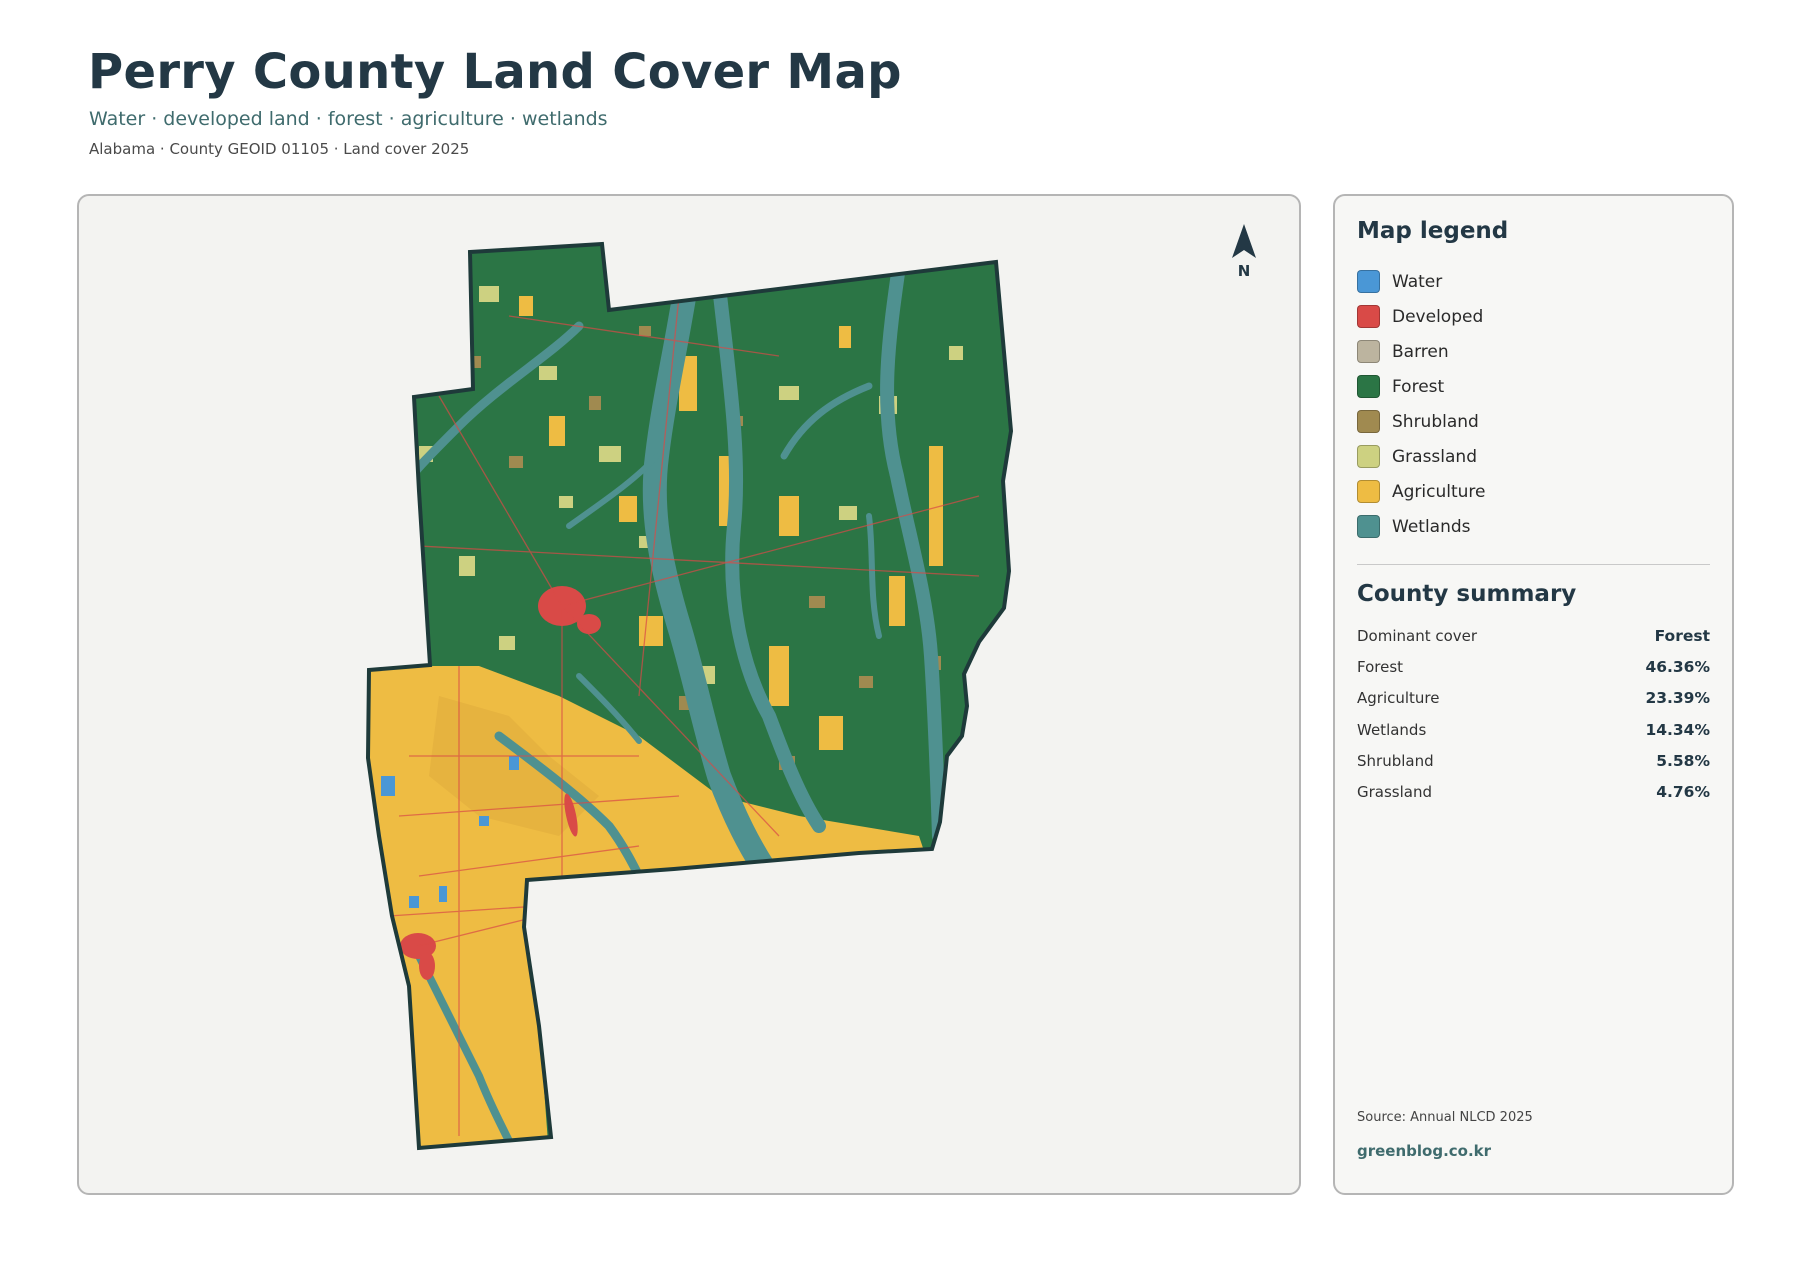 The image size is (1800, 1273). What do you see at coordinates (1533, 760) in the screenshot?
I see `summary-row-shrubland: Shrubland 5.58%` at bounding box center [1533, 760].